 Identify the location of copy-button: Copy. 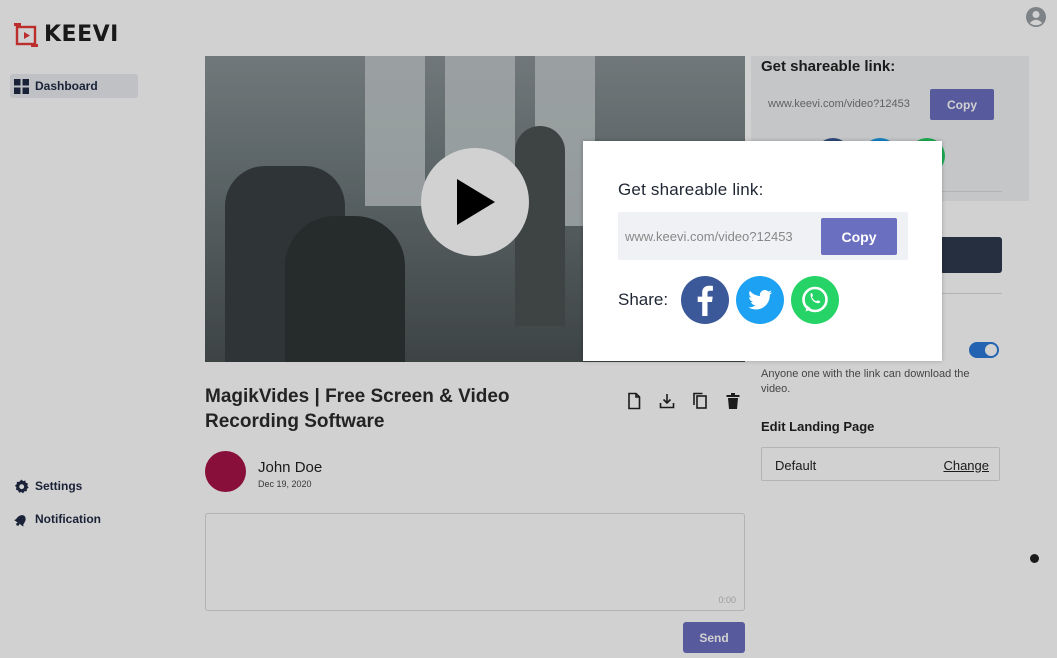
(859, 236).